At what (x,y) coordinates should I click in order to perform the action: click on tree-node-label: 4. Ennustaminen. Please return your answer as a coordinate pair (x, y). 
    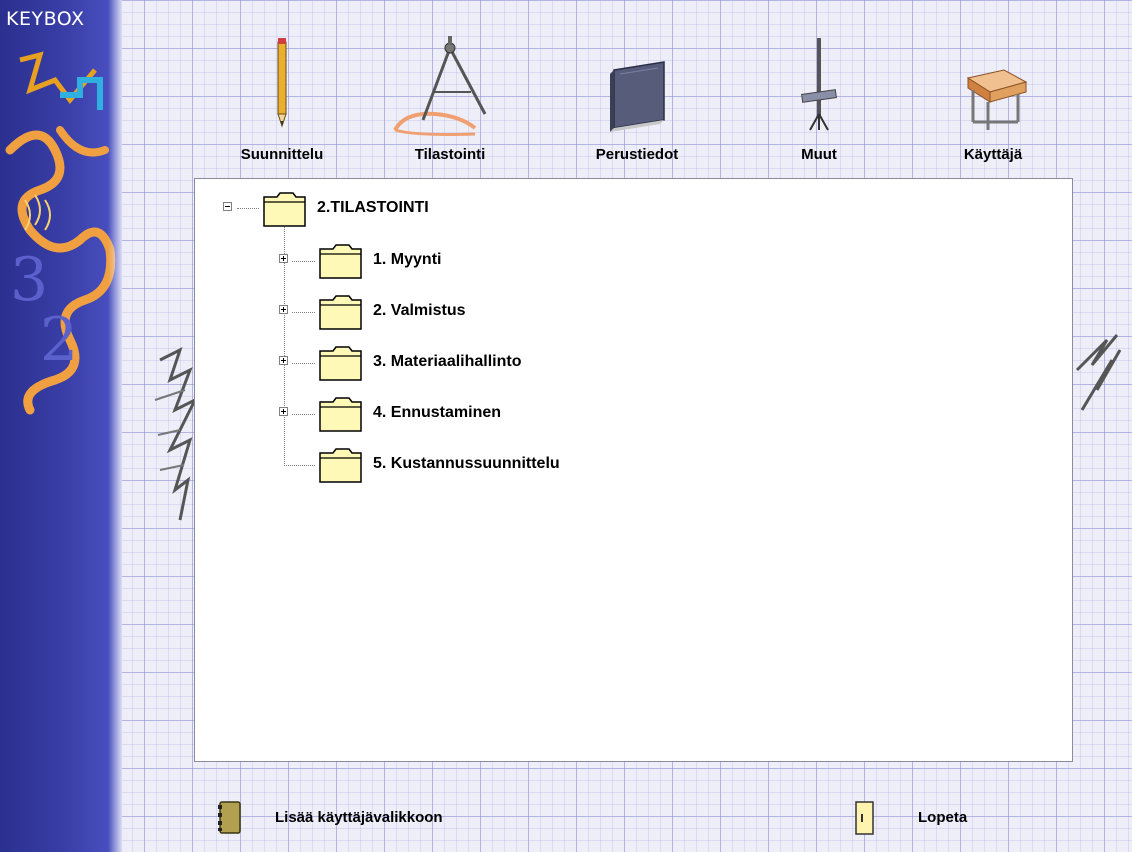
    Looking at the image, I should click on (437, 412).